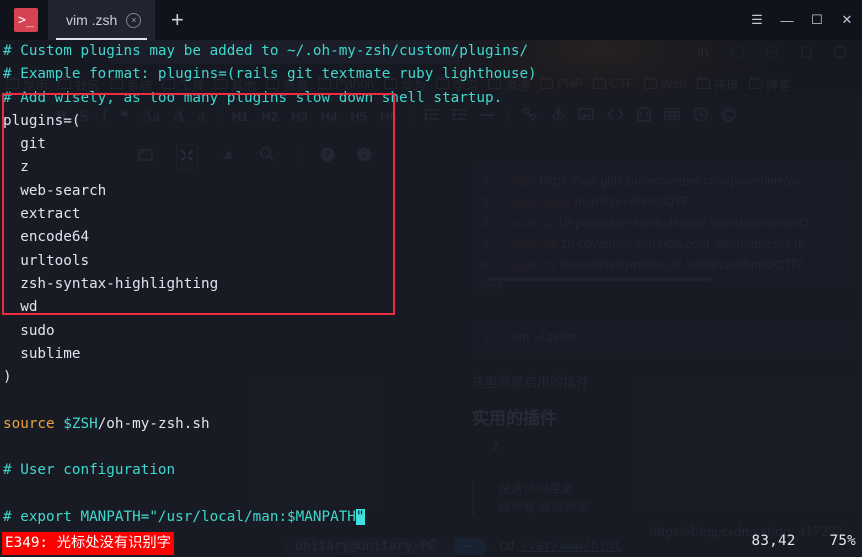 Image resolution: width=862 pixels, height=557 pixels. I want to click on vim-line: z, so click(432, 167).